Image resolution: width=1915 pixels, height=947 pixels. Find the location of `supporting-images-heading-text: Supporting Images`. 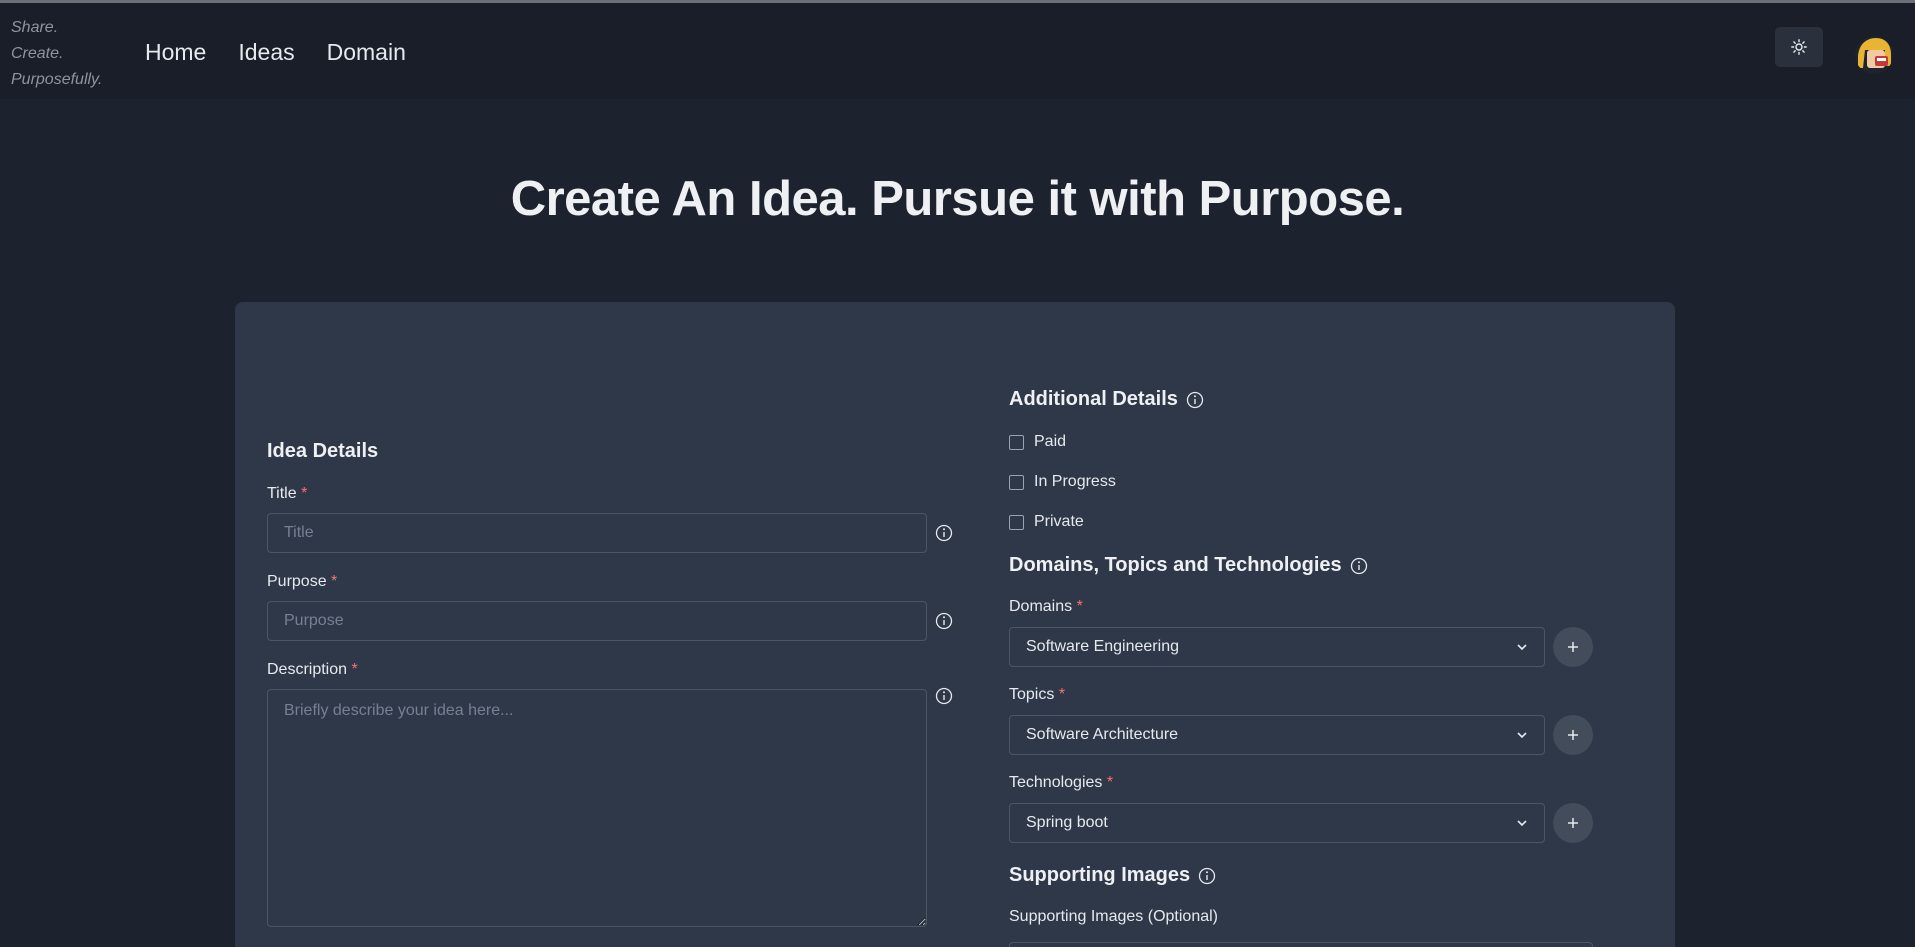

supporting-images-heading-text: Supporting Images is located at coordinates (1100, 875).